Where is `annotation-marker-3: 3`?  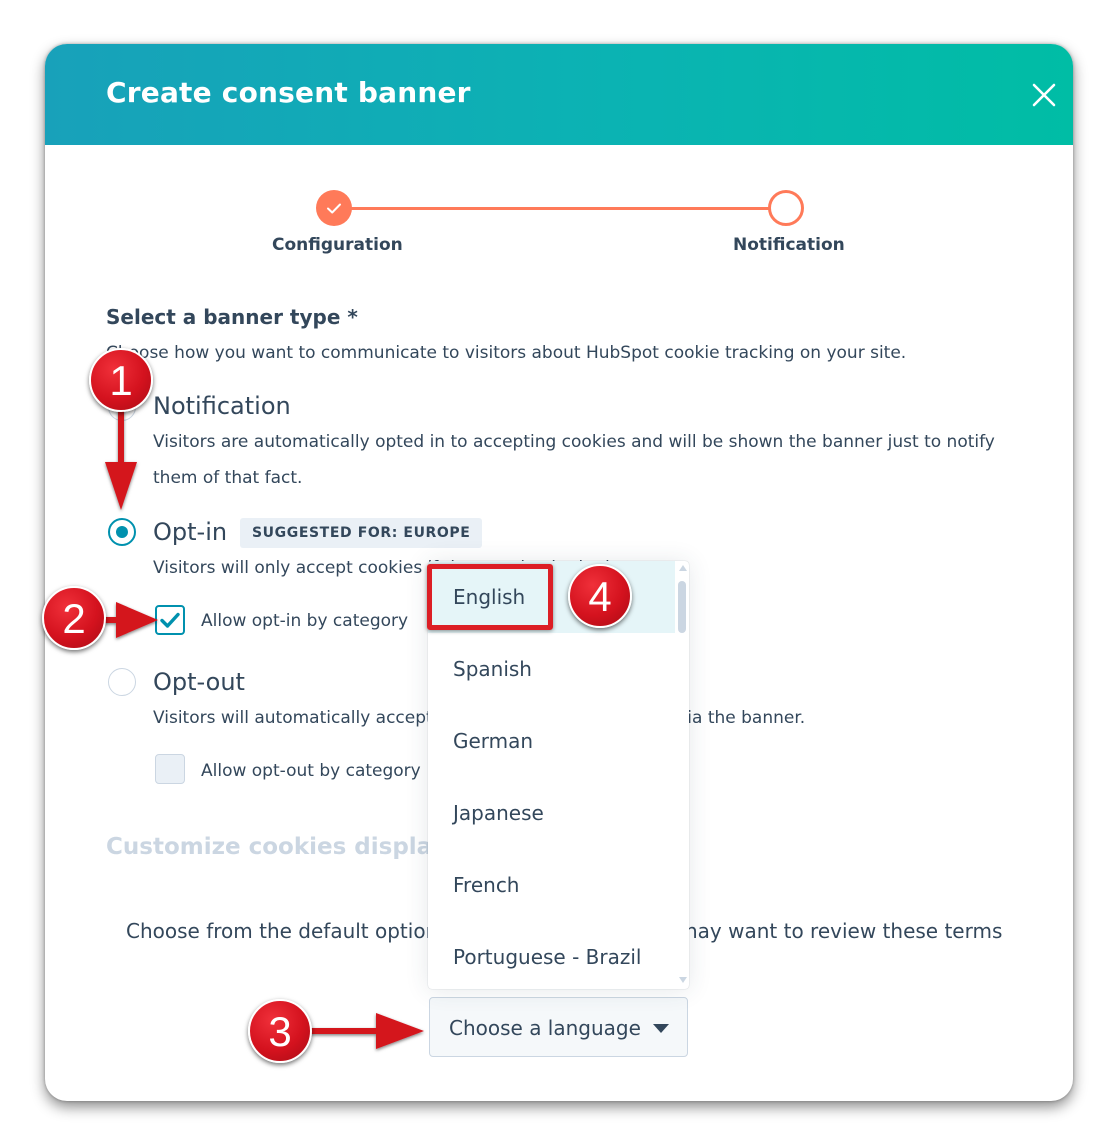
annotation-marker-3: 3 is located at coordinates (280, 1031).